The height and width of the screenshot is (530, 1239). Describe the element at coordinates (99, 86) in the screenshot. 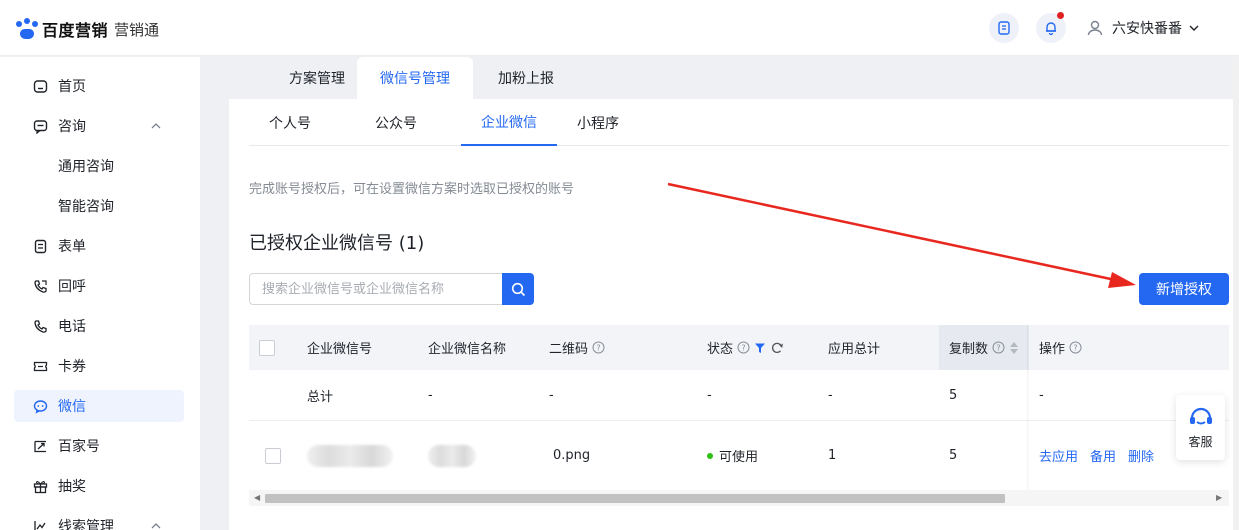

I see `sidebar-item-home: 首页` at that location.